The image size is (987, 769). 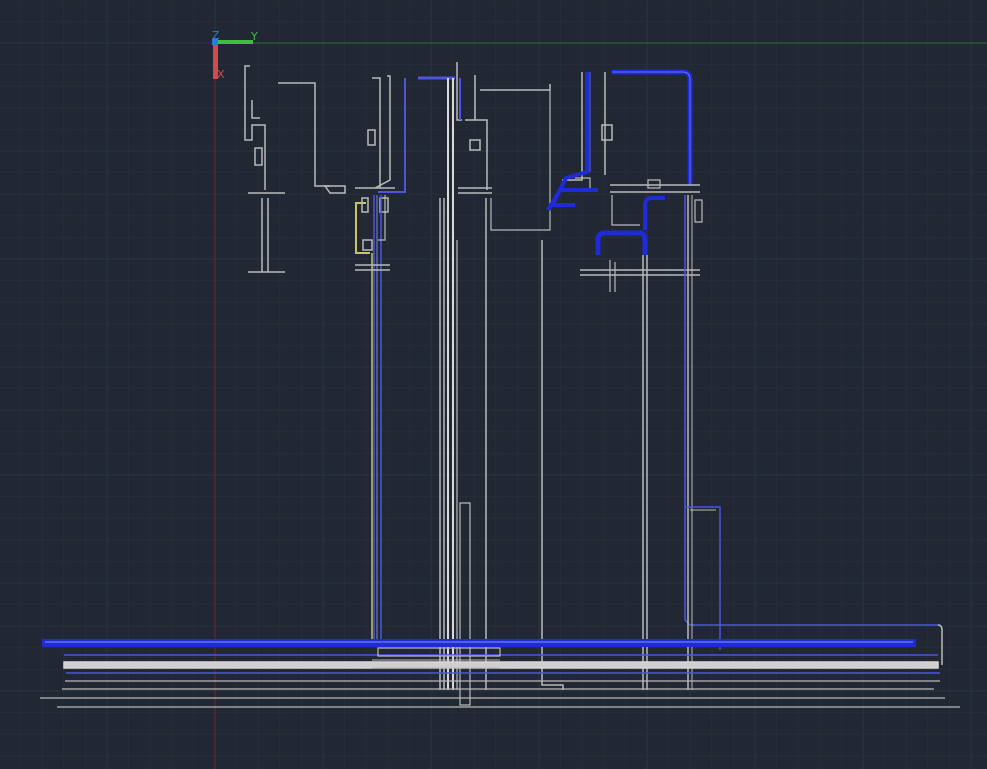 I want to click on ucs-y-label: Y, so click(x=254, y=36).